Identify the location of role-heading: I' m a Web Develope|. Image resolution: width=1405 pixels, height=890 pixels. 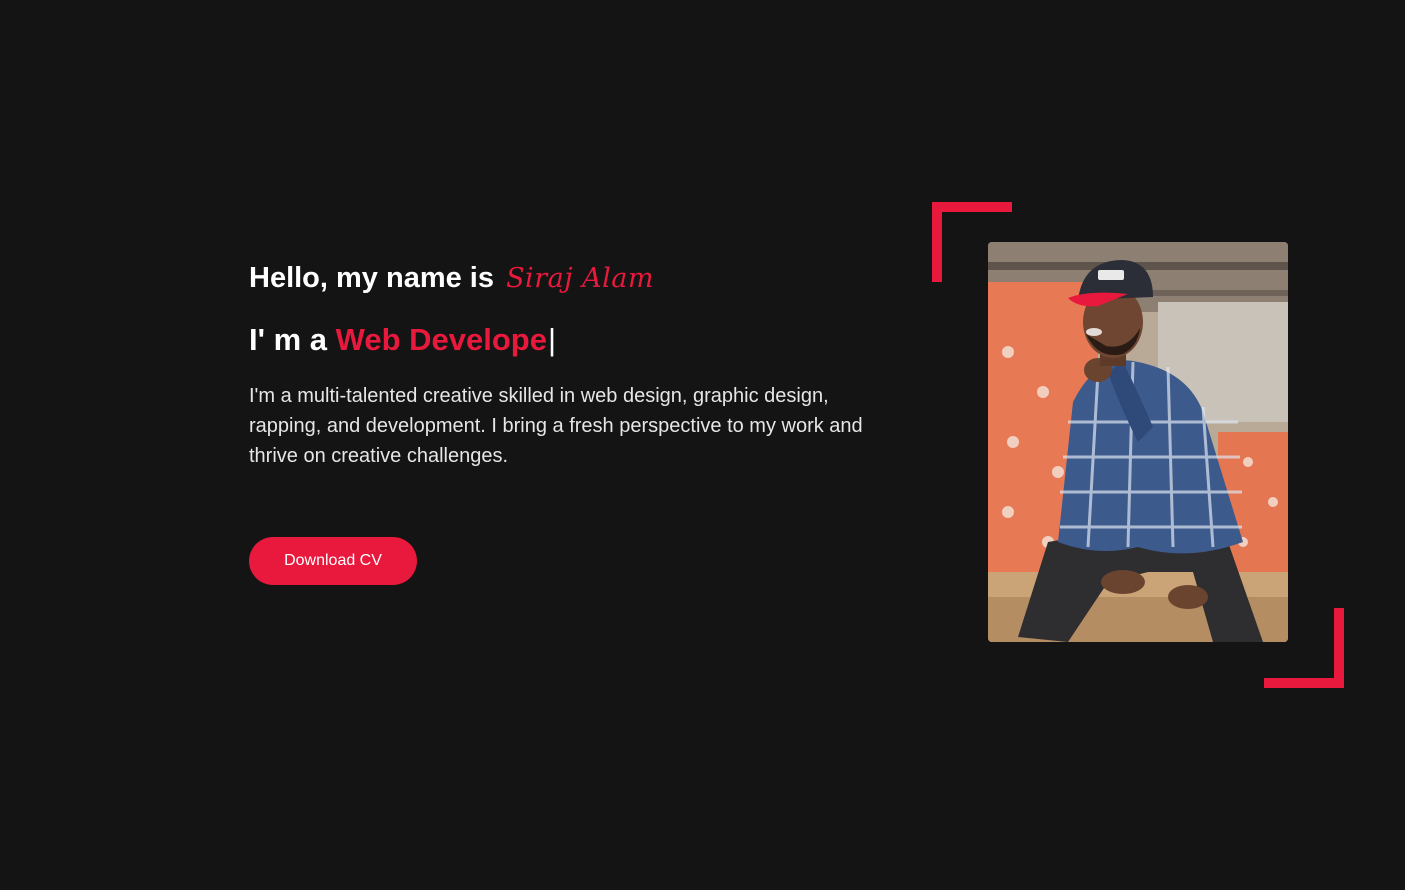
(569, 340).